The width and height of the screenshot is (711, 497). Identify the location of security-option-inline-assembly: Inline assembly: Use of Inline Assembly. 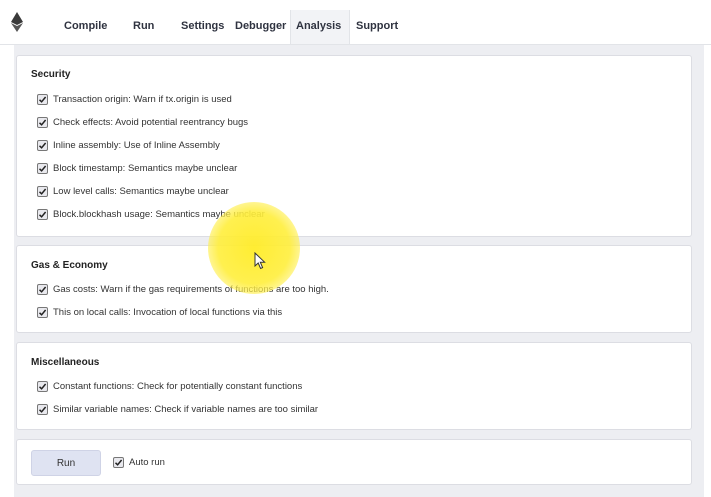
(128, 145).